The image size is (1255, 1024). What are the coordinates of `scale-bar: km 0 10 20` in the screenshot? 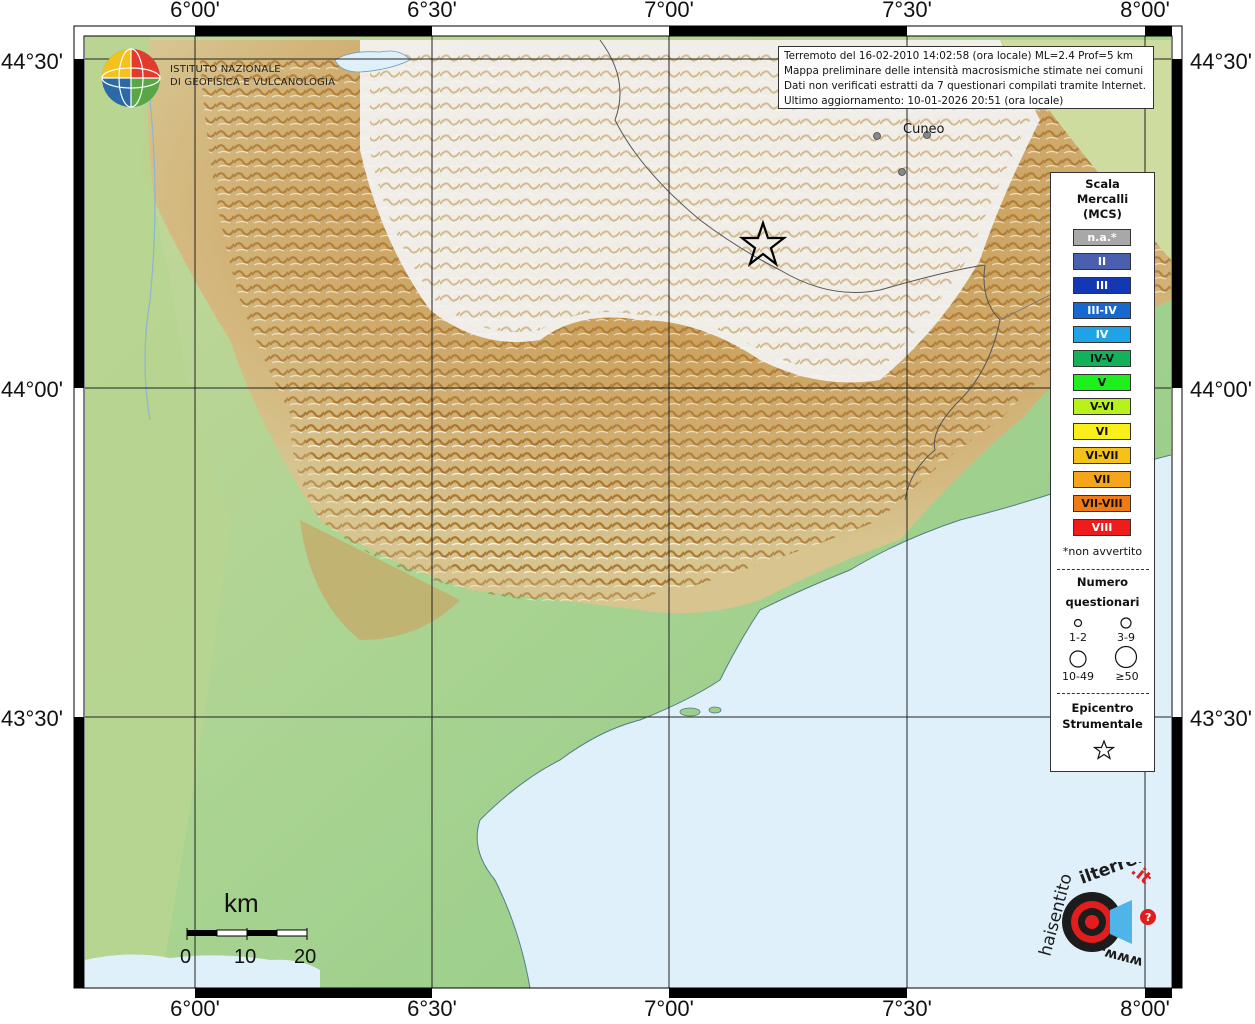 It's located at (250, 933).